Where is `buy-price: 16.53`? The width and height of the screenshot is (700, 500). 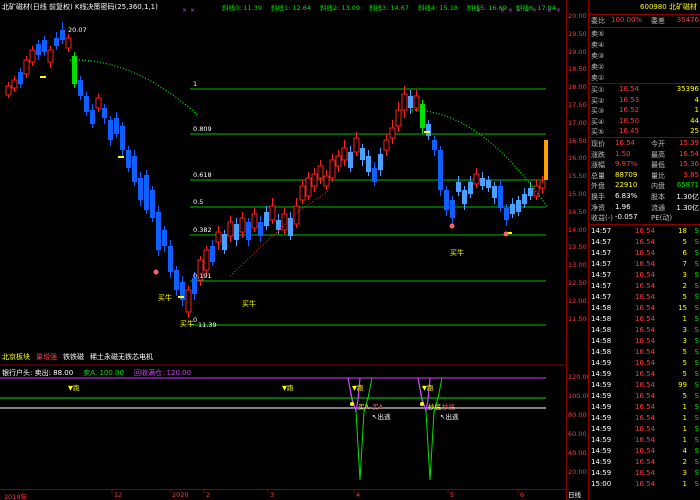
buy-price: 16.53 is located at coordinates (629, 99).